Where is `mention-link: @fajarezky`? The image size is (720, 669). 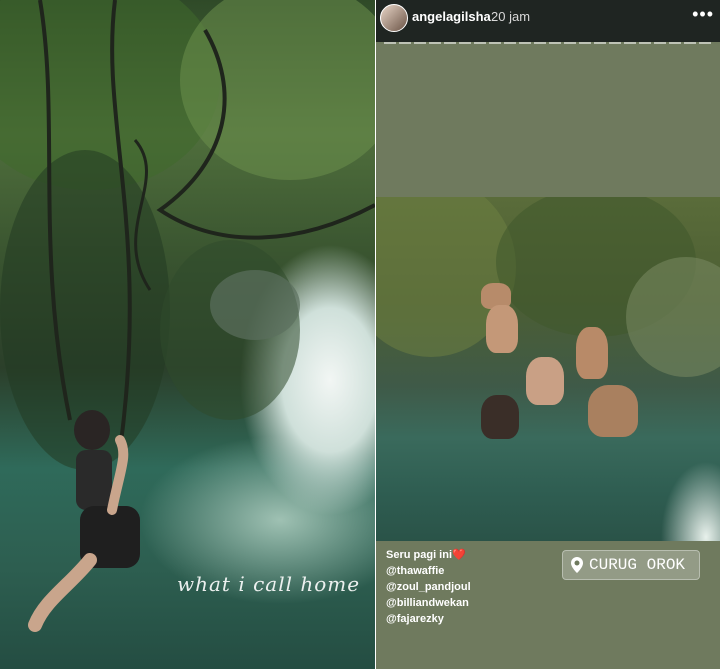 mention-link: @fajarezky is located at coordinates (428, 619).